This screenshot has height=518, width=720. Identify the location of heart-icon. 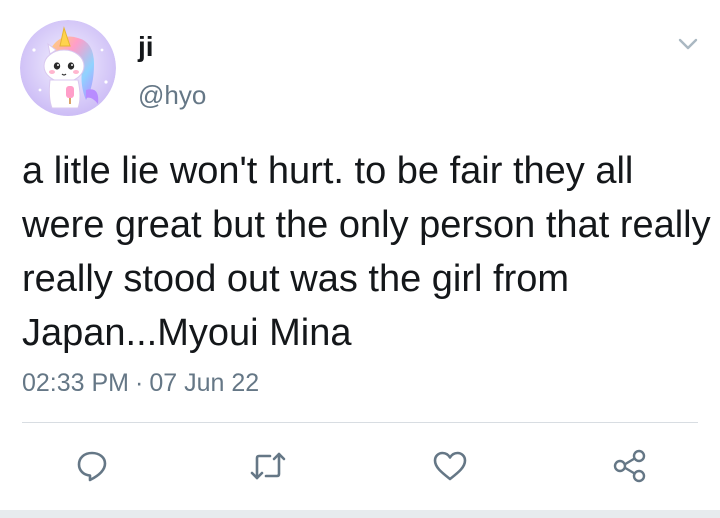
(450, 466).